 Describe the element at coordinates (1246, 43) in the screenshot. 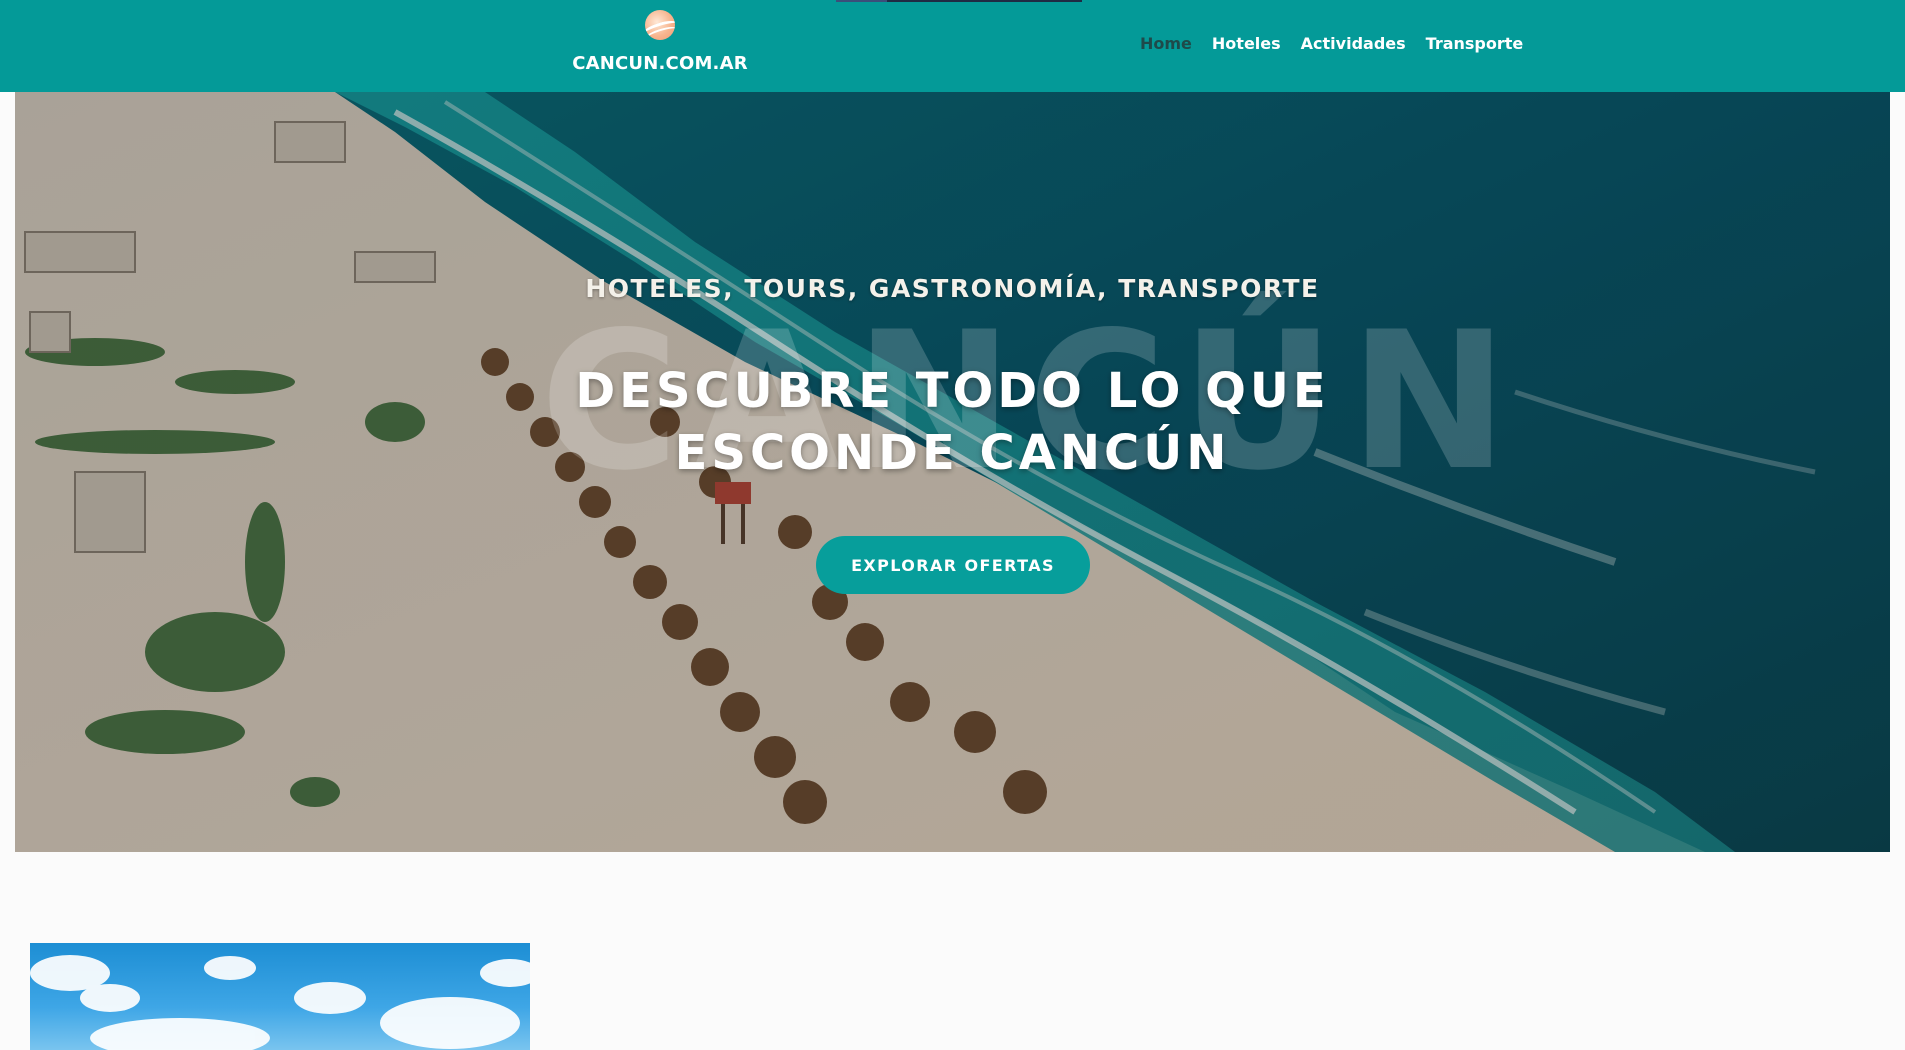

I see `nav-hoteles: Hoteles` at that location.